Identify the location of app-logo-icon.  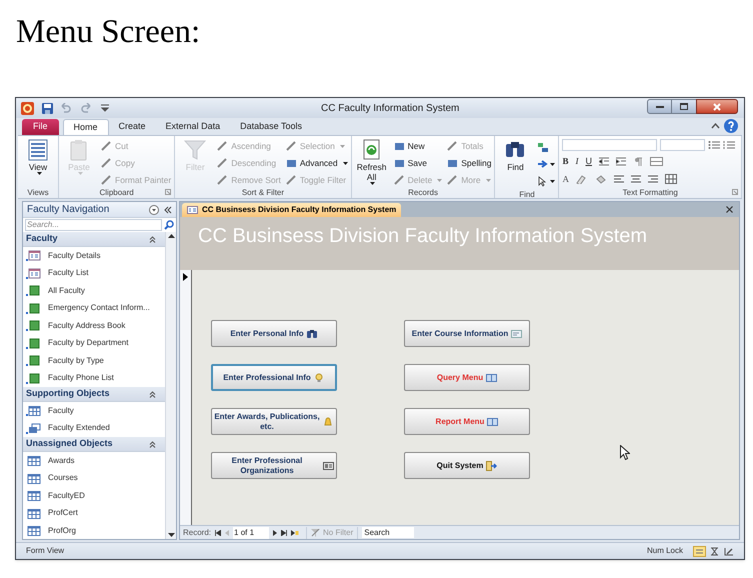
(27, 108).